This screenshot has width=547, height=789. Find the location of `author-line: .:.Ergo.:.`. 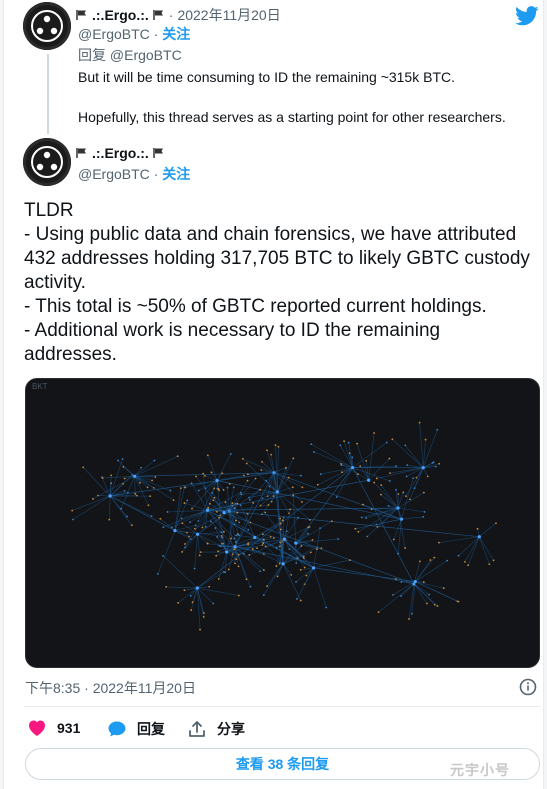

author-line: .:.Ergo.:. is located at coordinates (120, 153).